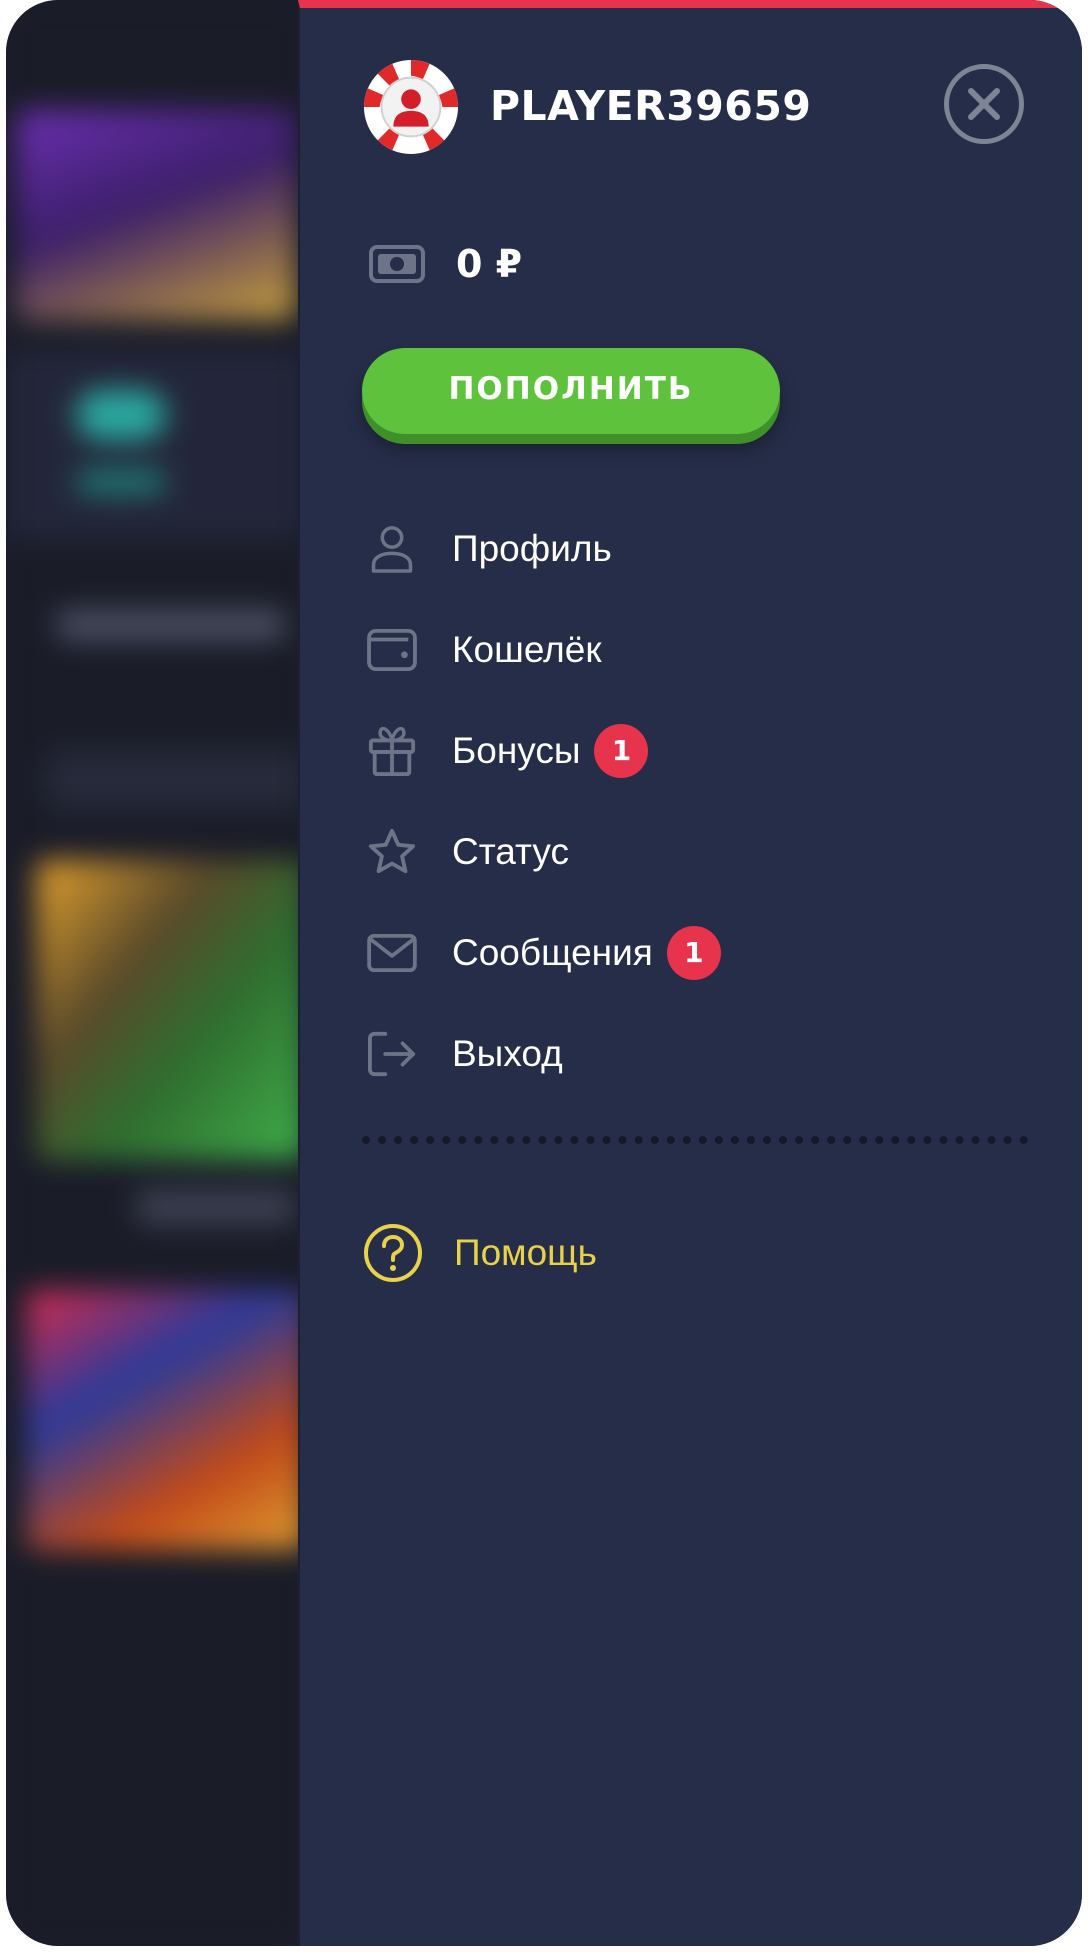  I want to click on menu-item-label: Профиль, so click(532, 548).